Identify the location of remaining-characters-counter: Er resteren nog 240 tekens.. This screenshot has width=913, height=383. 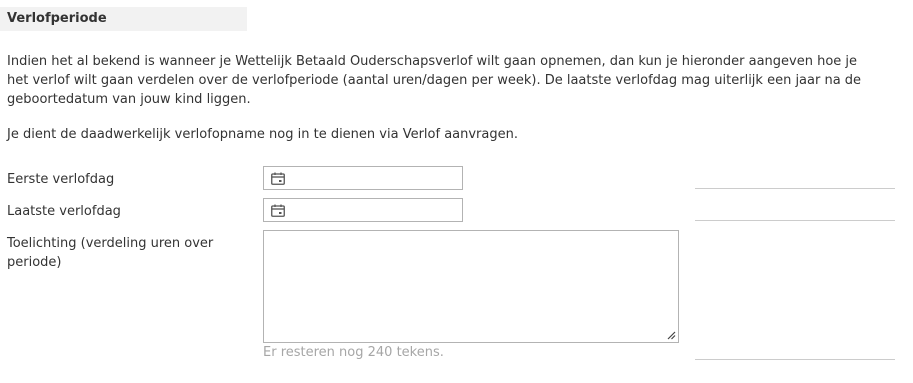
(353, 352).